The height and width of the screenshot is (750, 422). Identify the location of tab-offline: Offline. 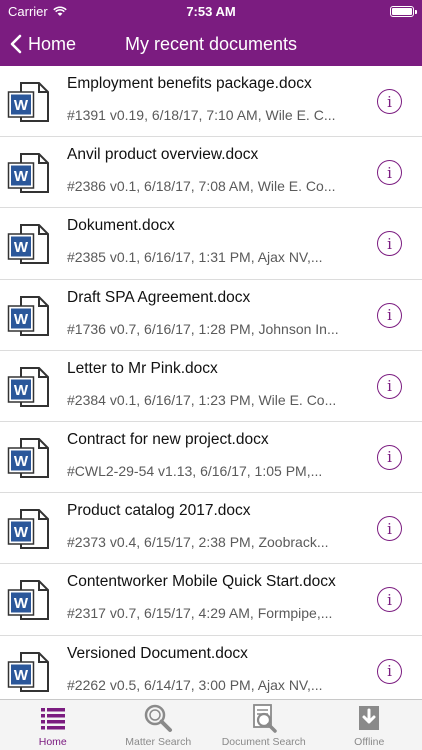
(369, 725).